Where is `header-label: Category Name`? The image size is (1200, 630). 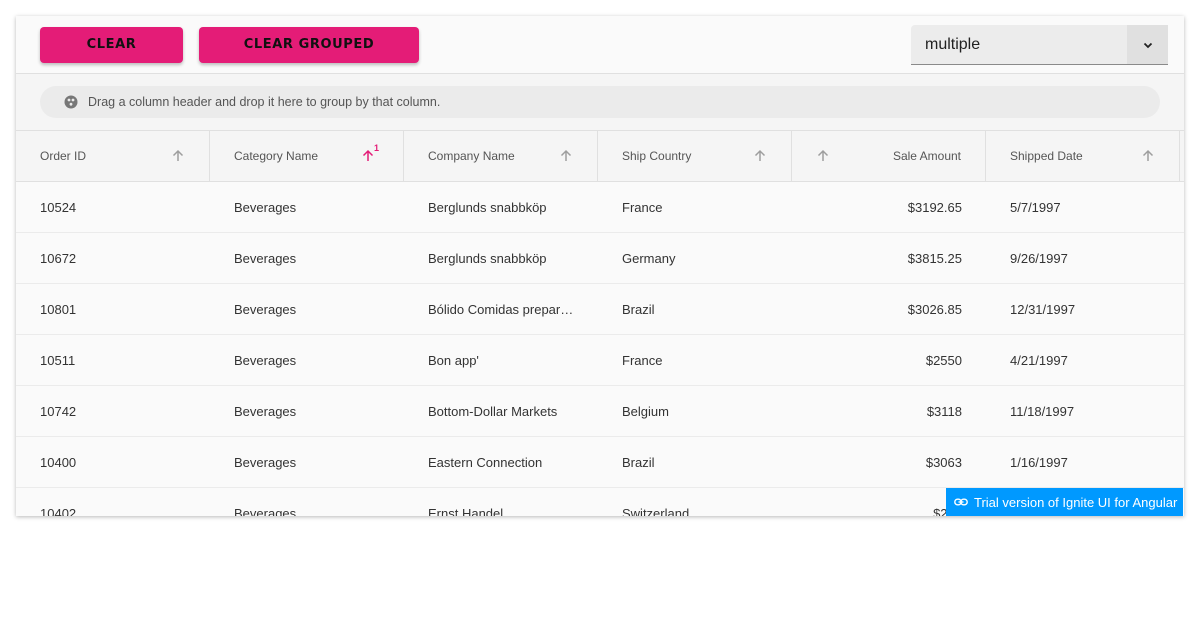
header-label: Category Name is located at coordinates (276, 156).